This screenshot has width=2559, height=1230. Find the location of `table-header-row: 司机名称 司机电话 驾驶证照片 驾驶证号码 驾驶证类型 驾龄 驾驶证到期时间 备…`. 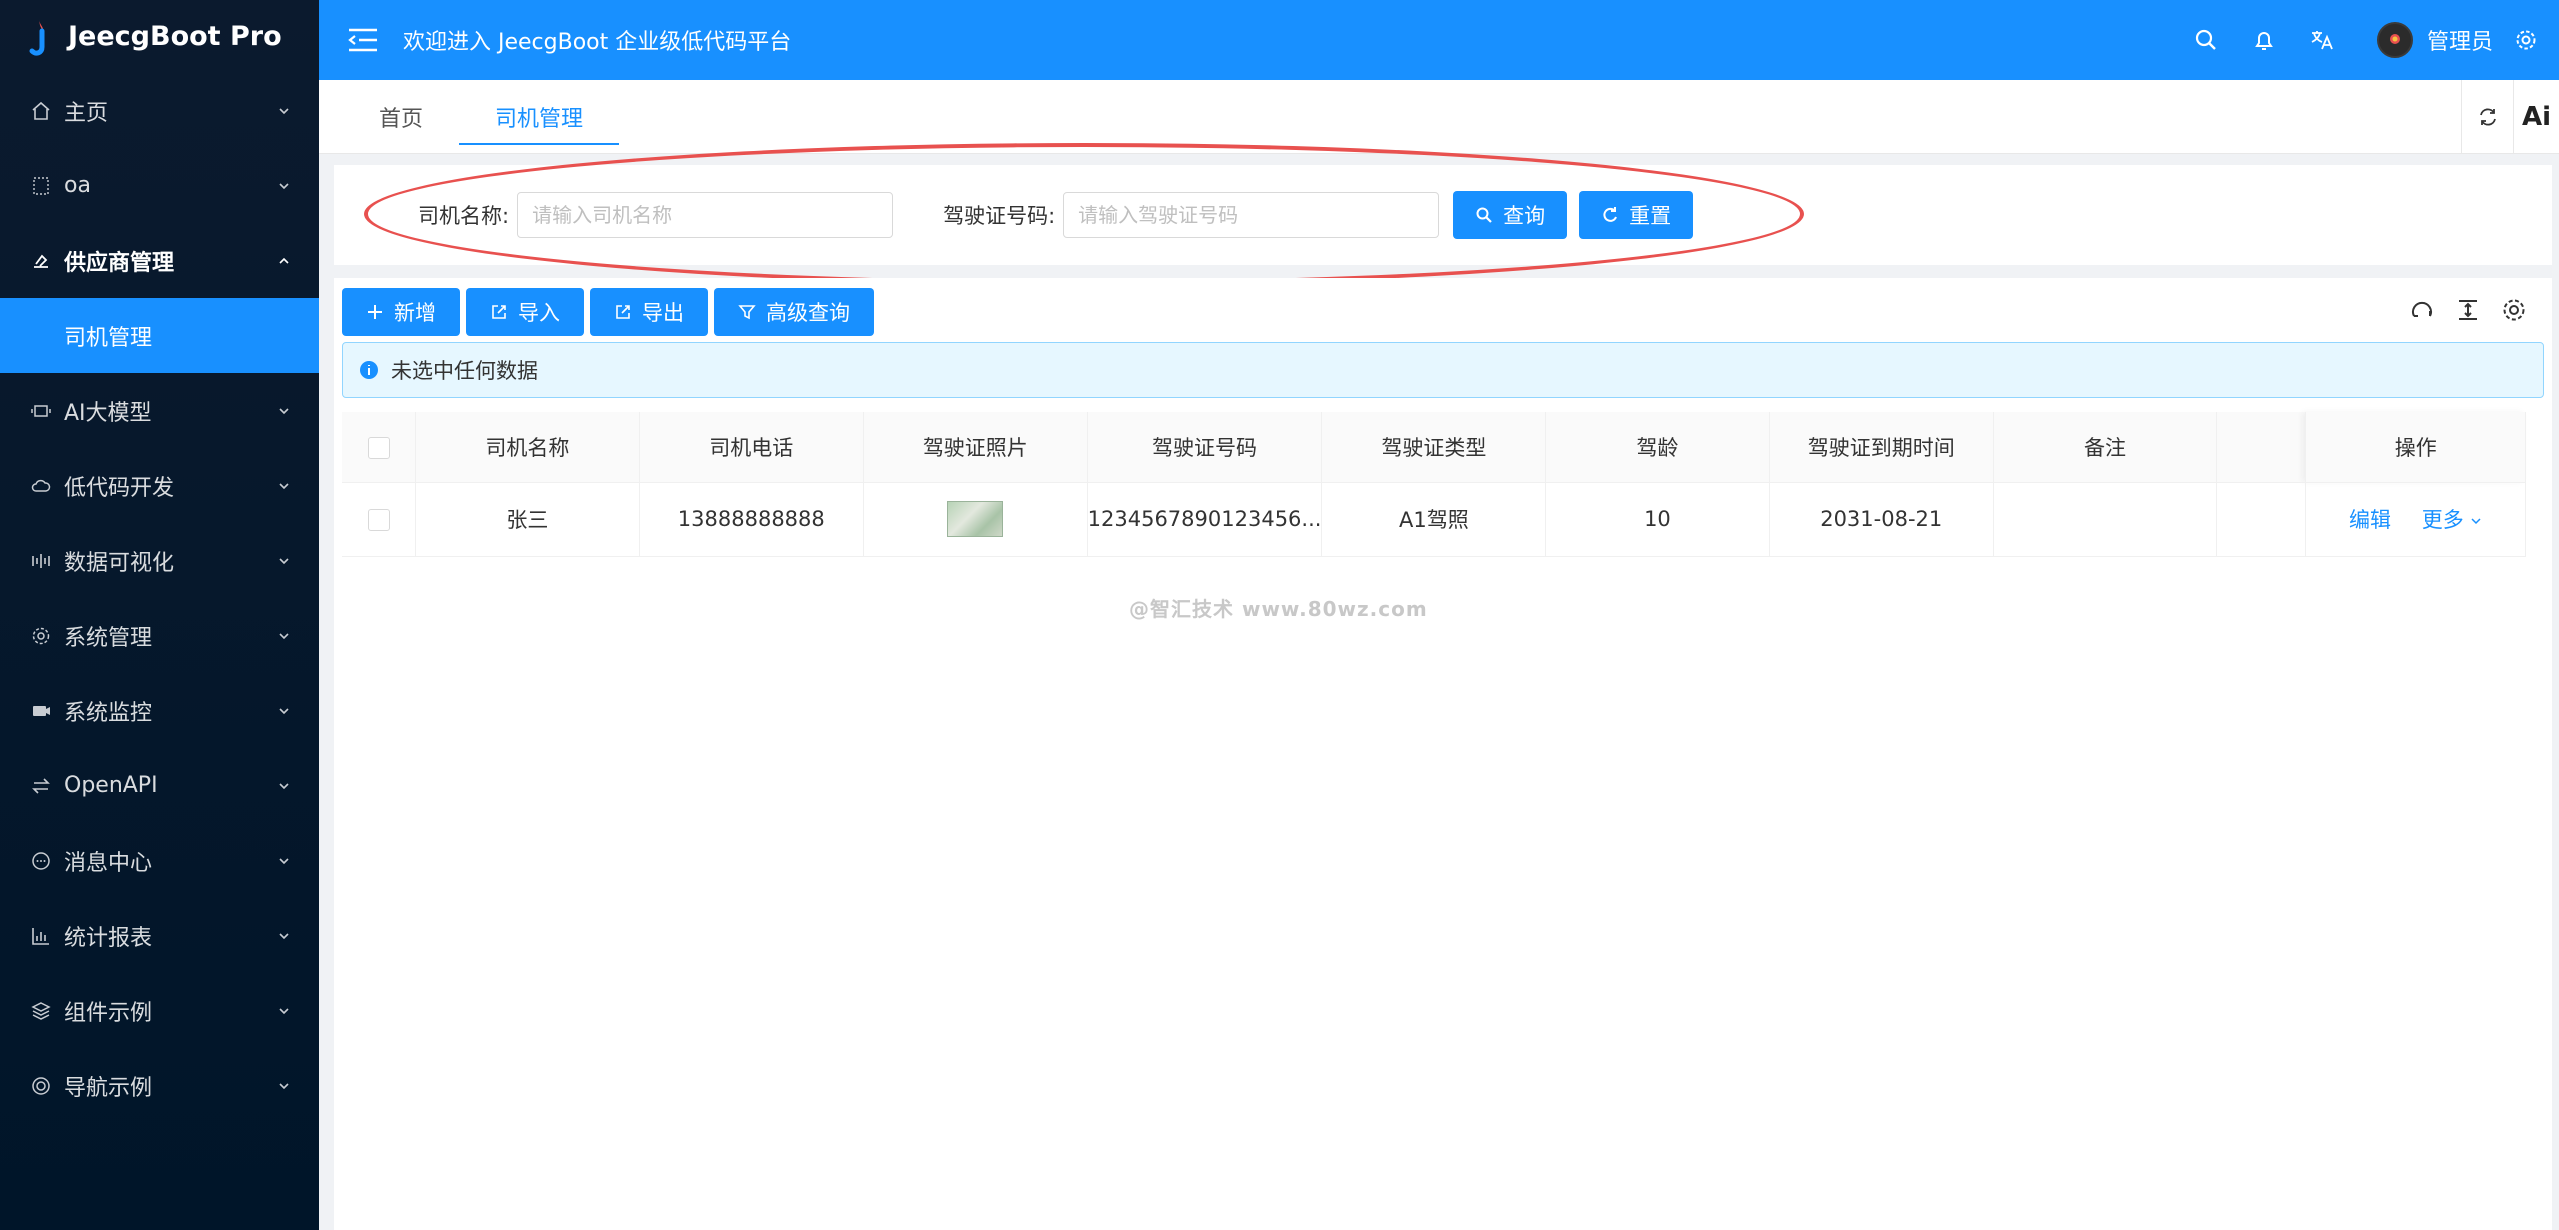

table-header-row: 司机名称 司机电话 驾驶证照片 驾驶证号码 驾驶证类型 驾龄 驾驶证到期时间 备… is located at coordinates (1434, 447).